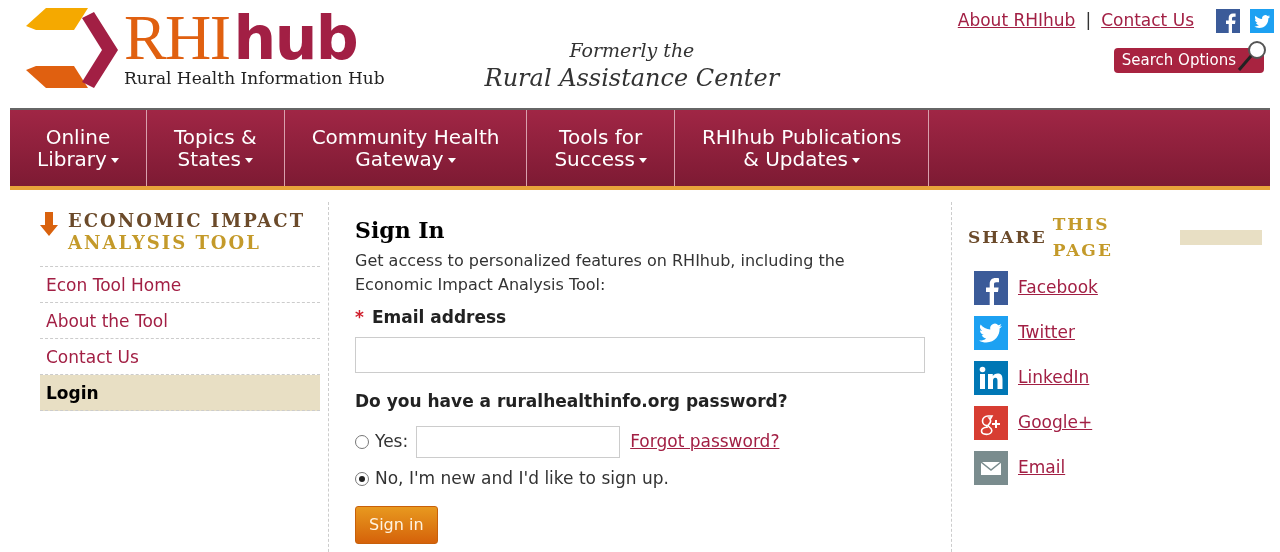 Image resolution: width=1280 pixels, height=552 pixels. I want to click on radio-label: No, I'm new and I'd like to sign up., so click(522, 478).